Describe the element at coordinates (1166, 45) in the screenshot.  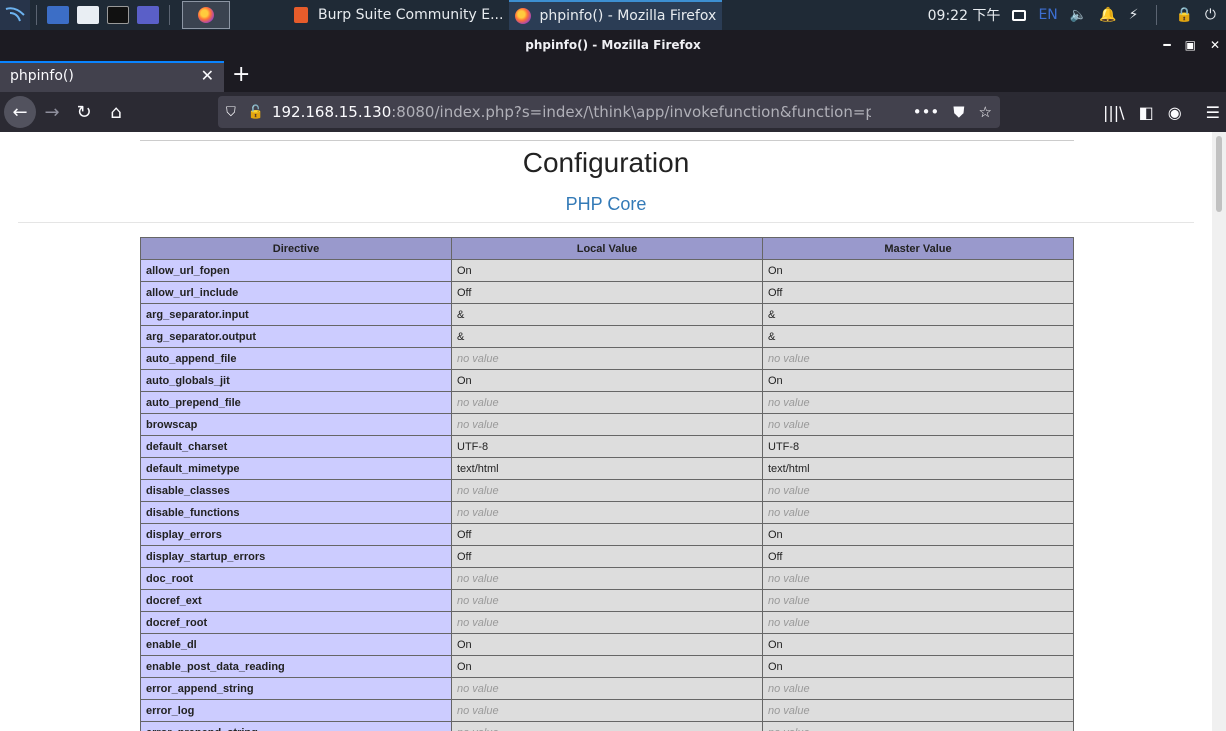
I see `minimize-icon: ━` at that location.